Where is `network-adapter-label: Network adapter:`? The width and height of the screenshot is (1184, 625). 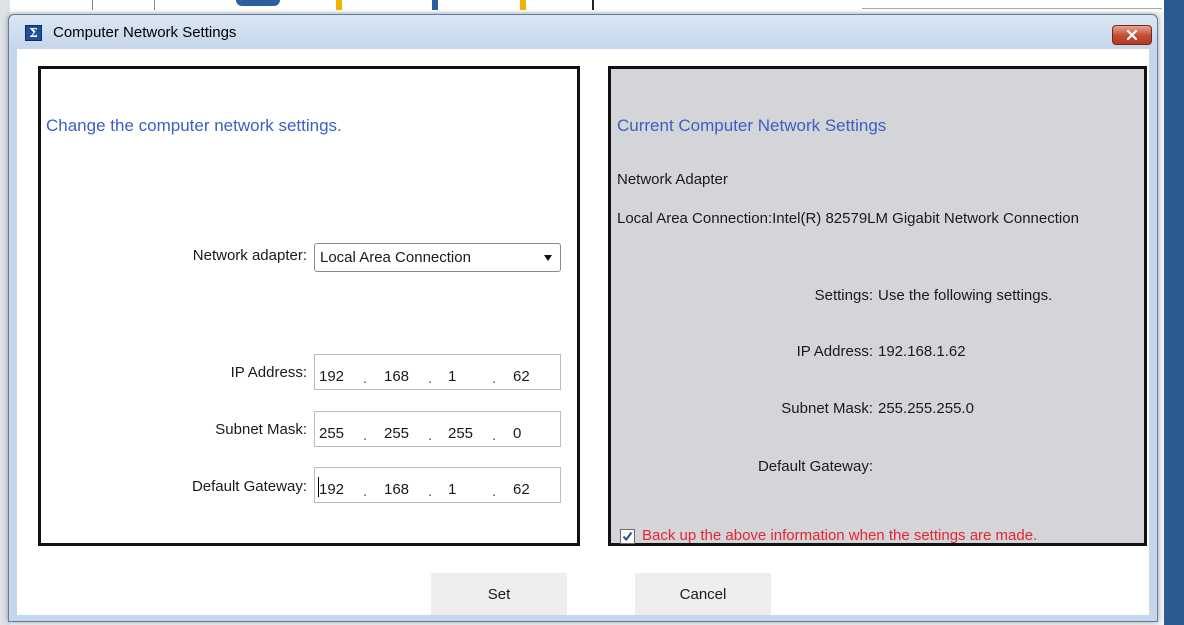
network-adapter-label: Network adapter: is located at coordinates (249, 255).